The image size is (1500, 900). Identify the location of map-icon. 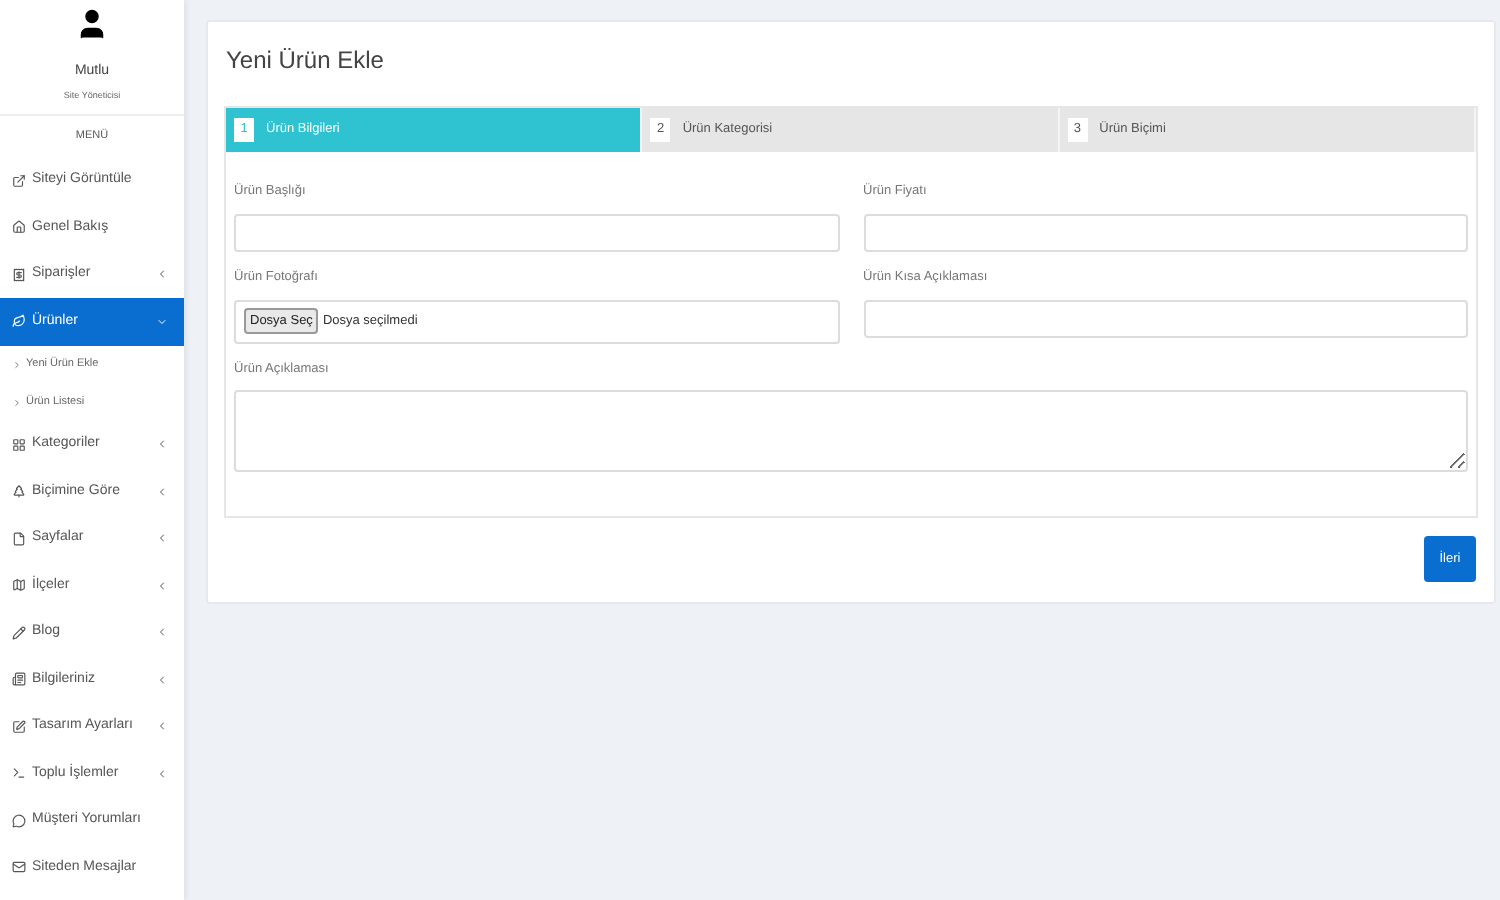
(19, 585).